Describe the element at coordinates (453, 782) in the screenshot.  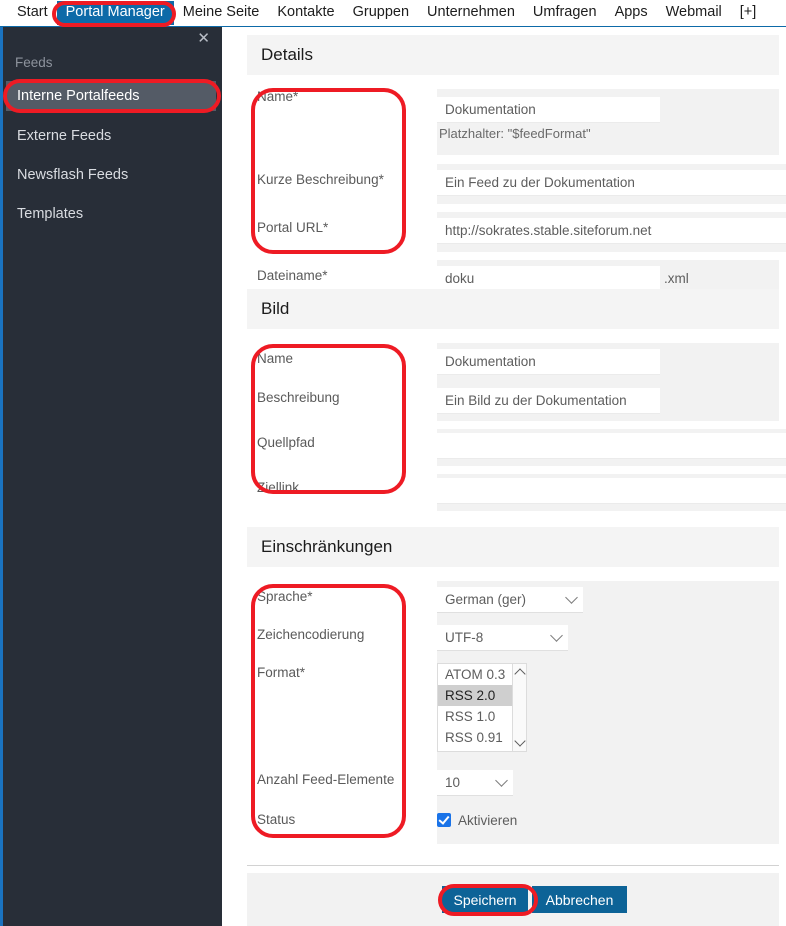
I see `anzahl-feed-elemente-value: 10` at that location.